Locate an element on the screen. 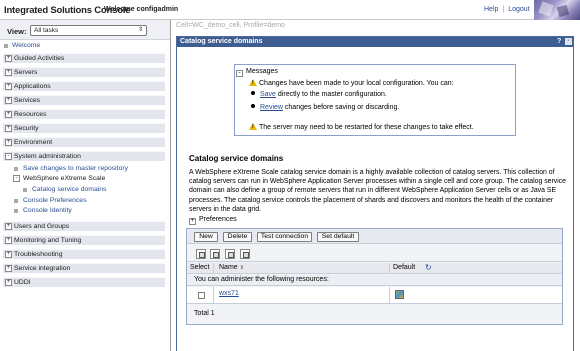 The height and width of the screenshot is (351, 580). nav-console-identity: Console Identity is located at coordinates (84, 211).